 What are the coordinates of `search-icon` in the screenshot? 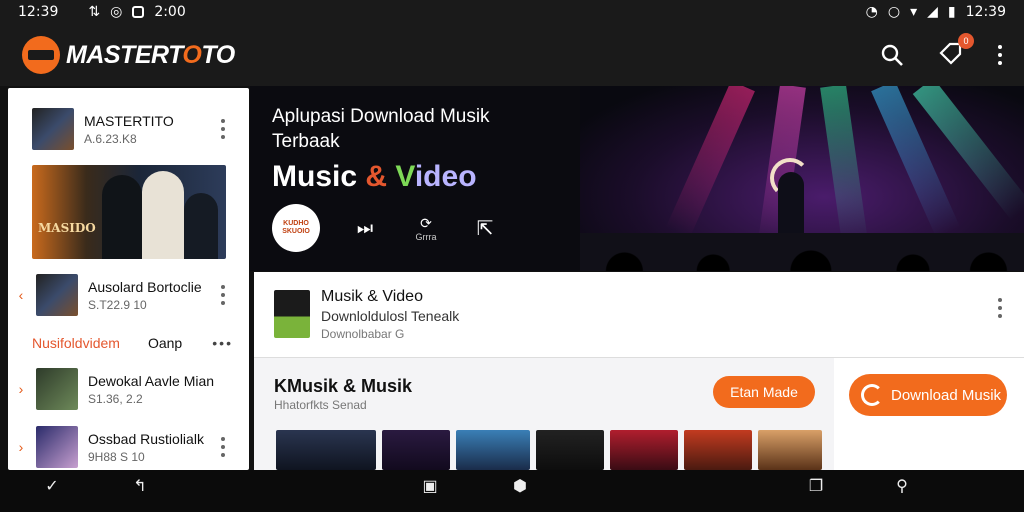 It's located at (892, 55).